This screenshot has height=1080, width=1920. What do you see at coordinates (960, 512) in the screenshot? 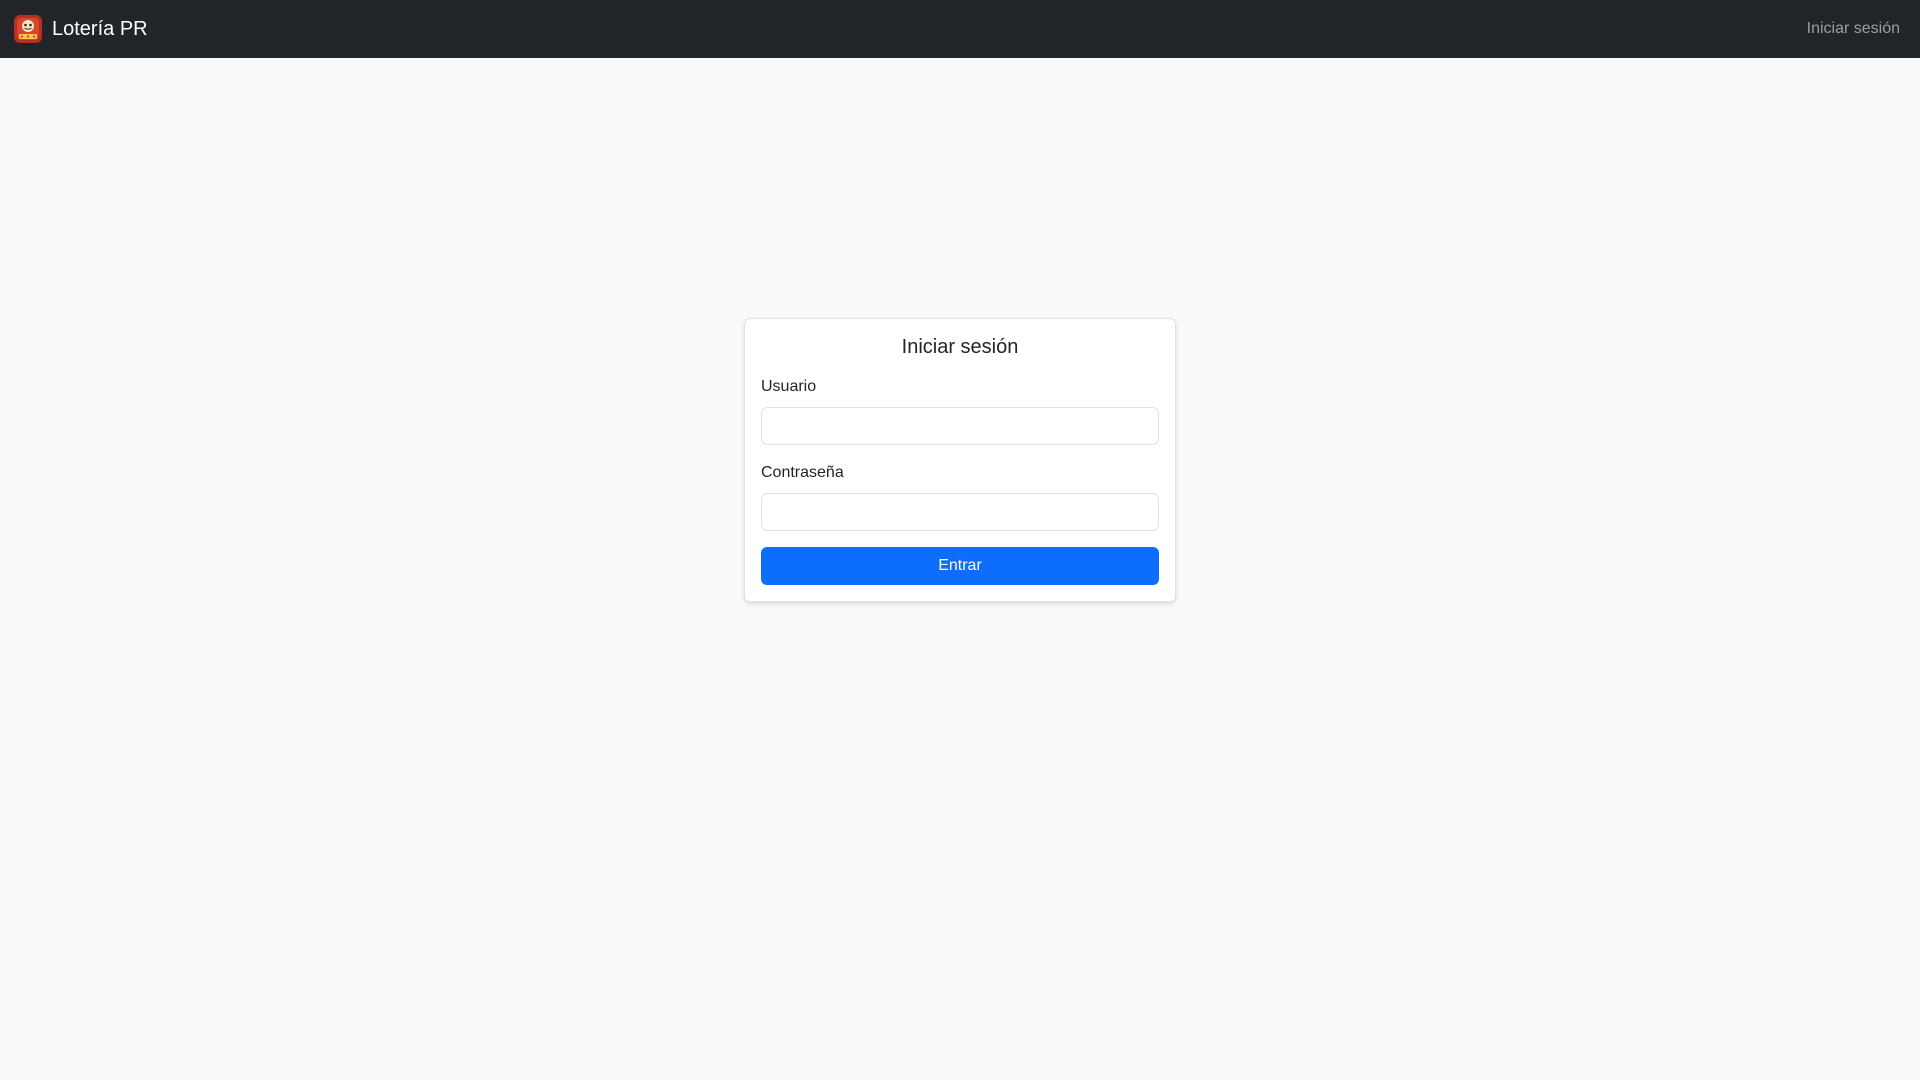
I see `password-input` at bounding box center [960, 512].